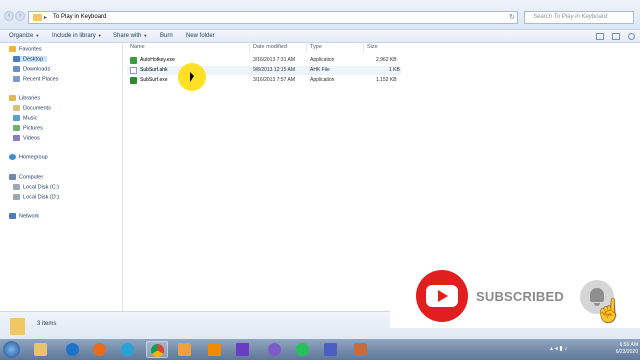 The width and height of the screenshot is (640, 360). What do you see at coordinates (627, 349) in the screenshot?
I see `clock: 6:56 AM 6/23/2020` at bounding box center [627, 349].